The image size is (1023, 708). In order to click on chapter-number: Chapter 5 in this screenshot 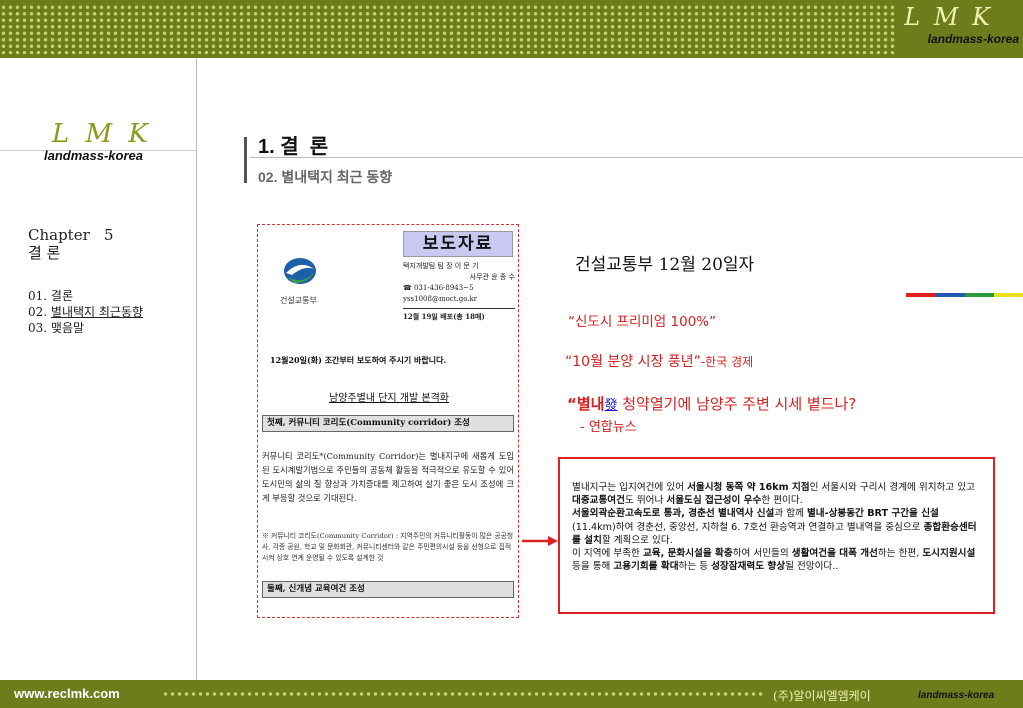, I will do `click(71, 235)`.